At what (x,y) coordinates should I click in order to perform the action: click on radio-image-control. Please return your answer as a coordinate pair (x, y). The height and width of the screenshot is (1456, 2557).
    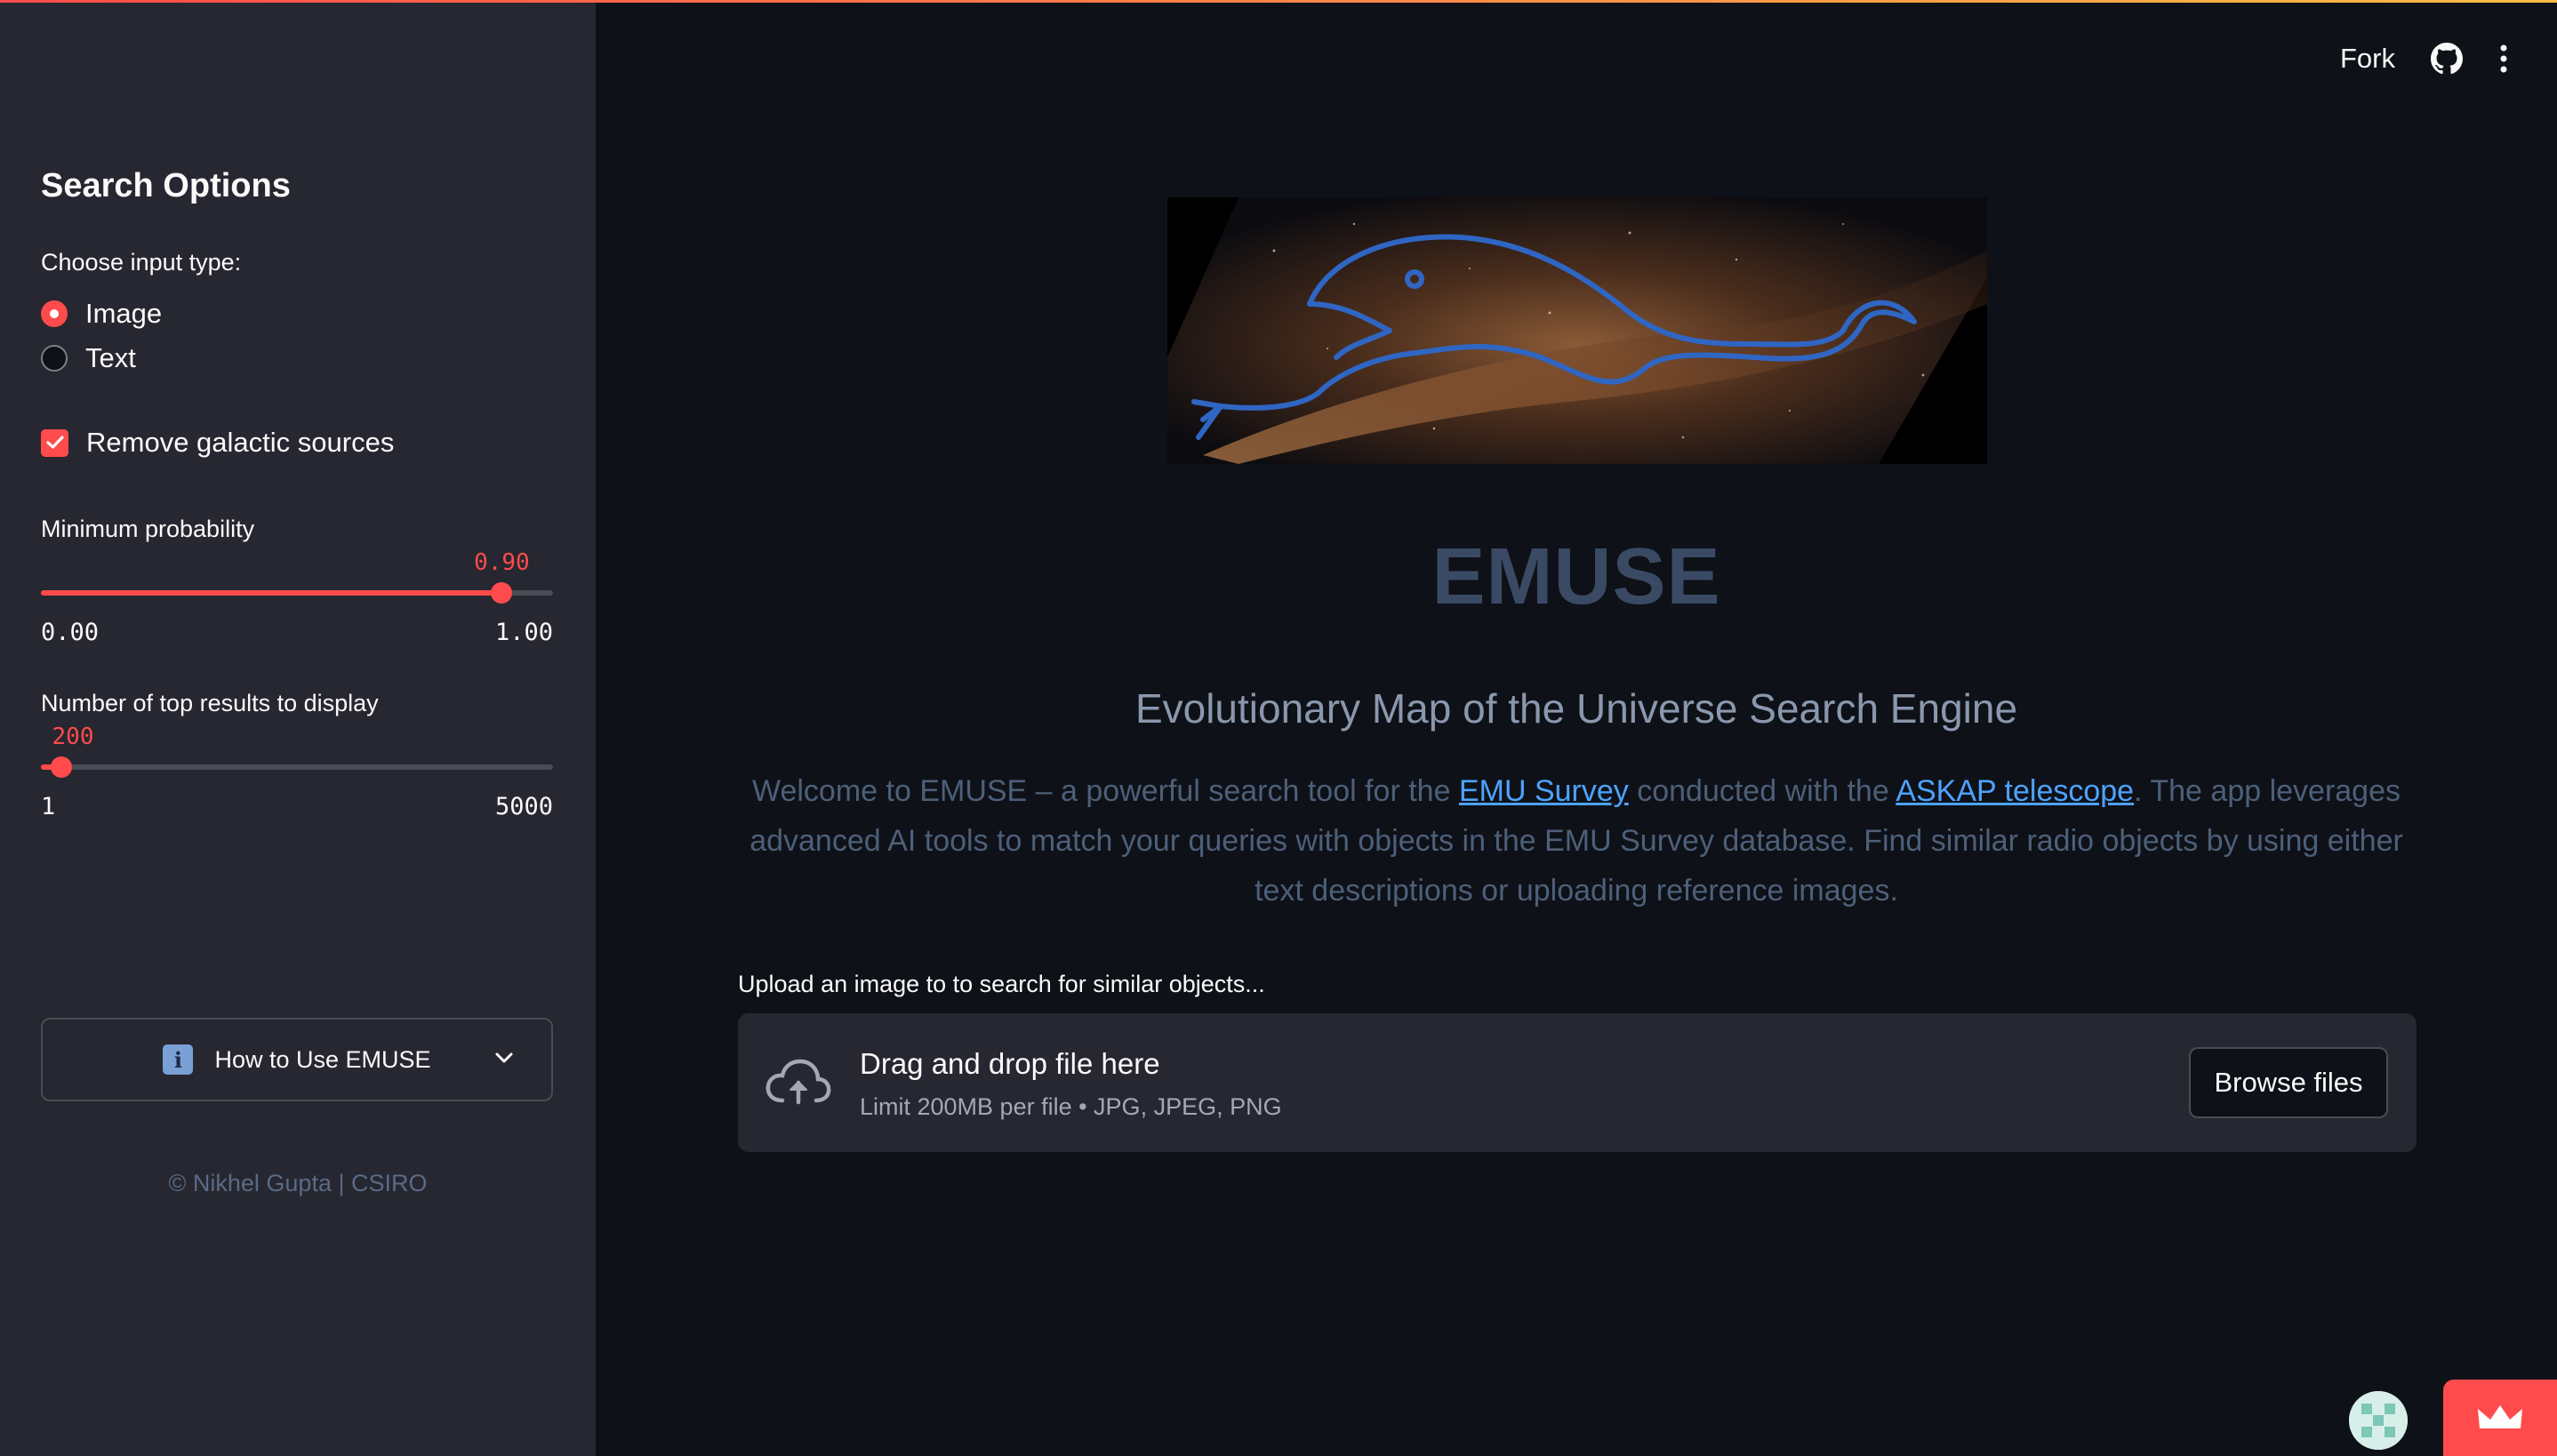
    Looking at the image, I should click on (54, 313).